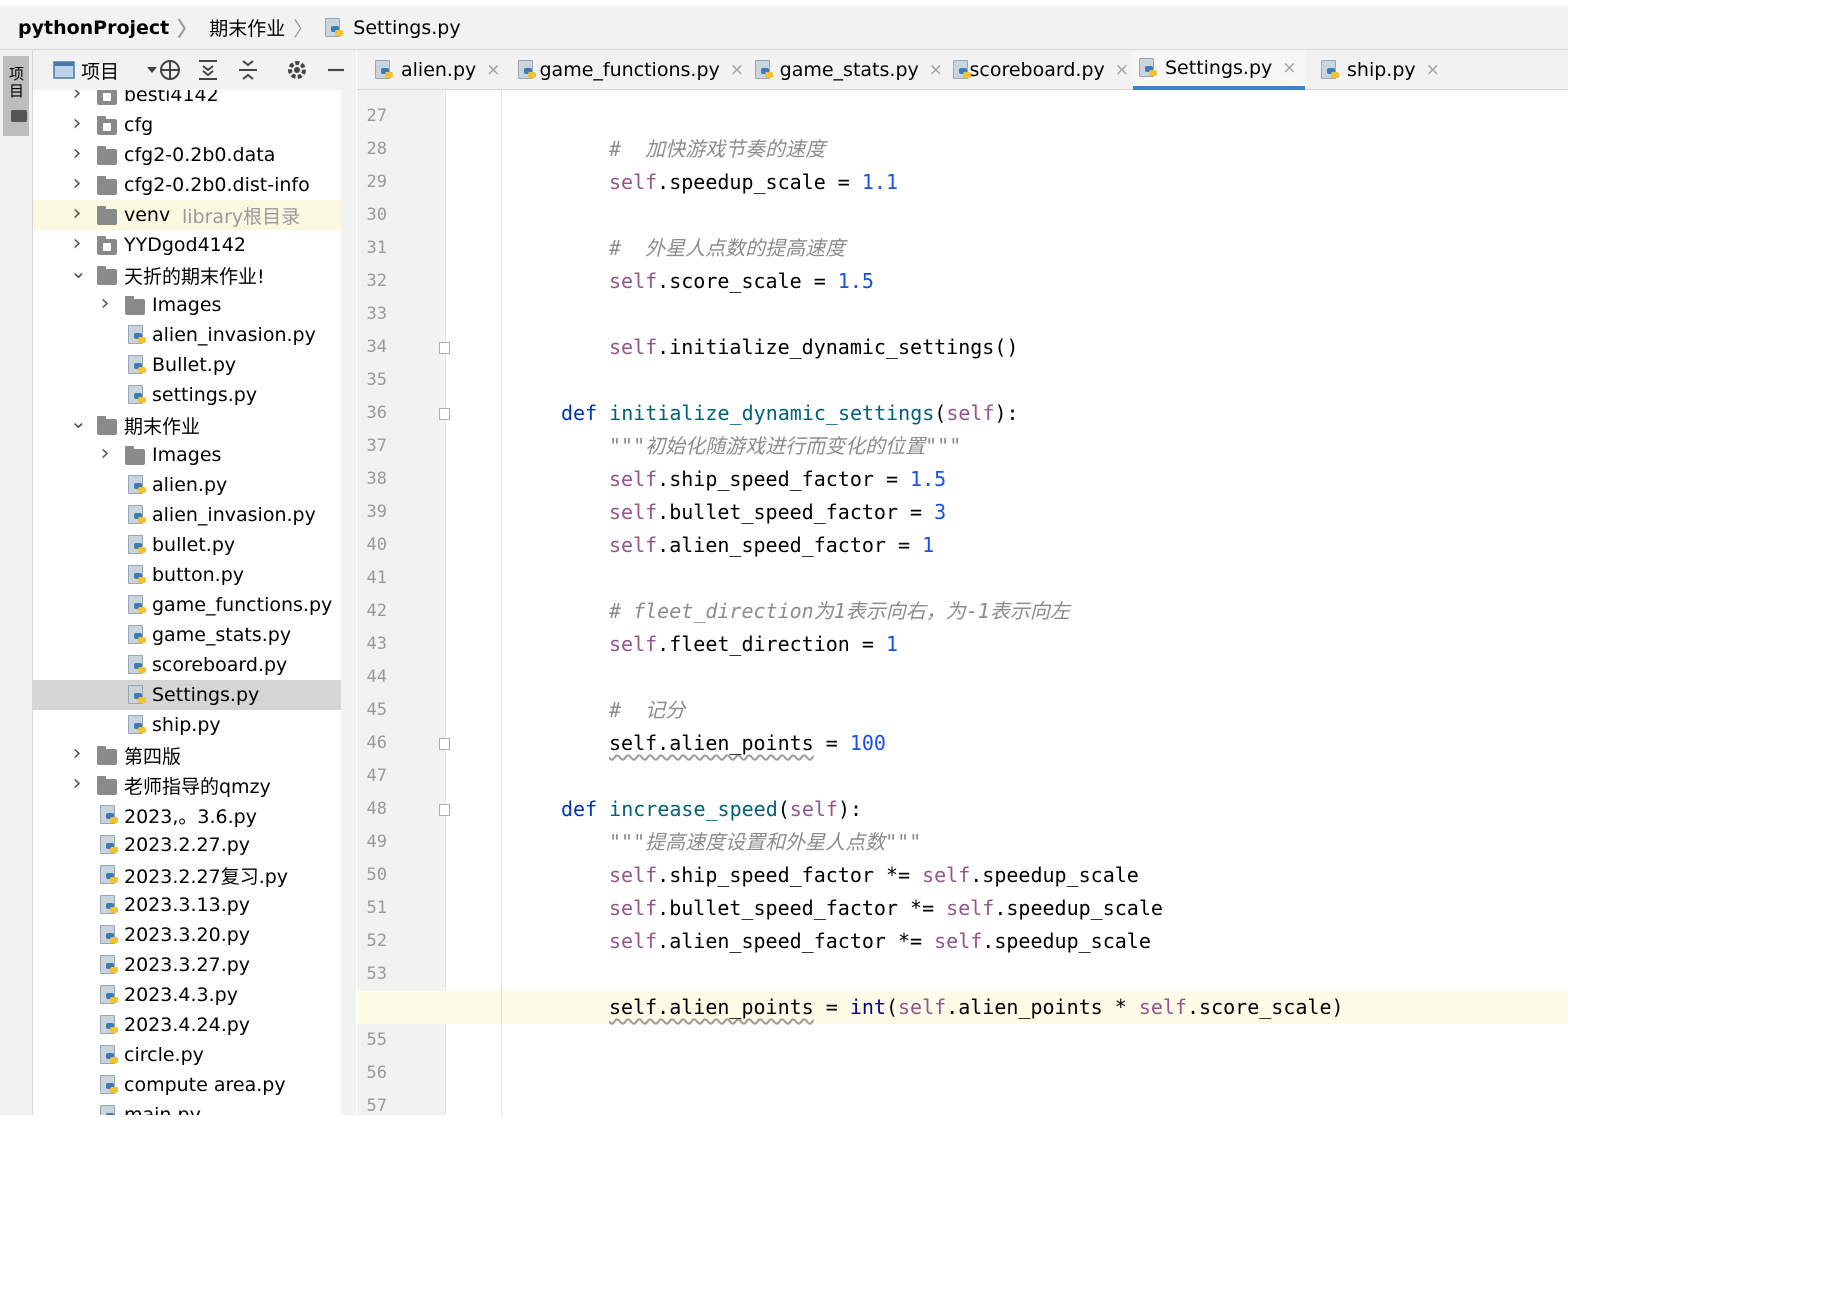 This screenshot has width=1829, height=1301. What do you see at coordinates (194, 1025) in the screenshot?
I see `tree-item: 2023.4.24.py` at bounding box center [194, 1025].